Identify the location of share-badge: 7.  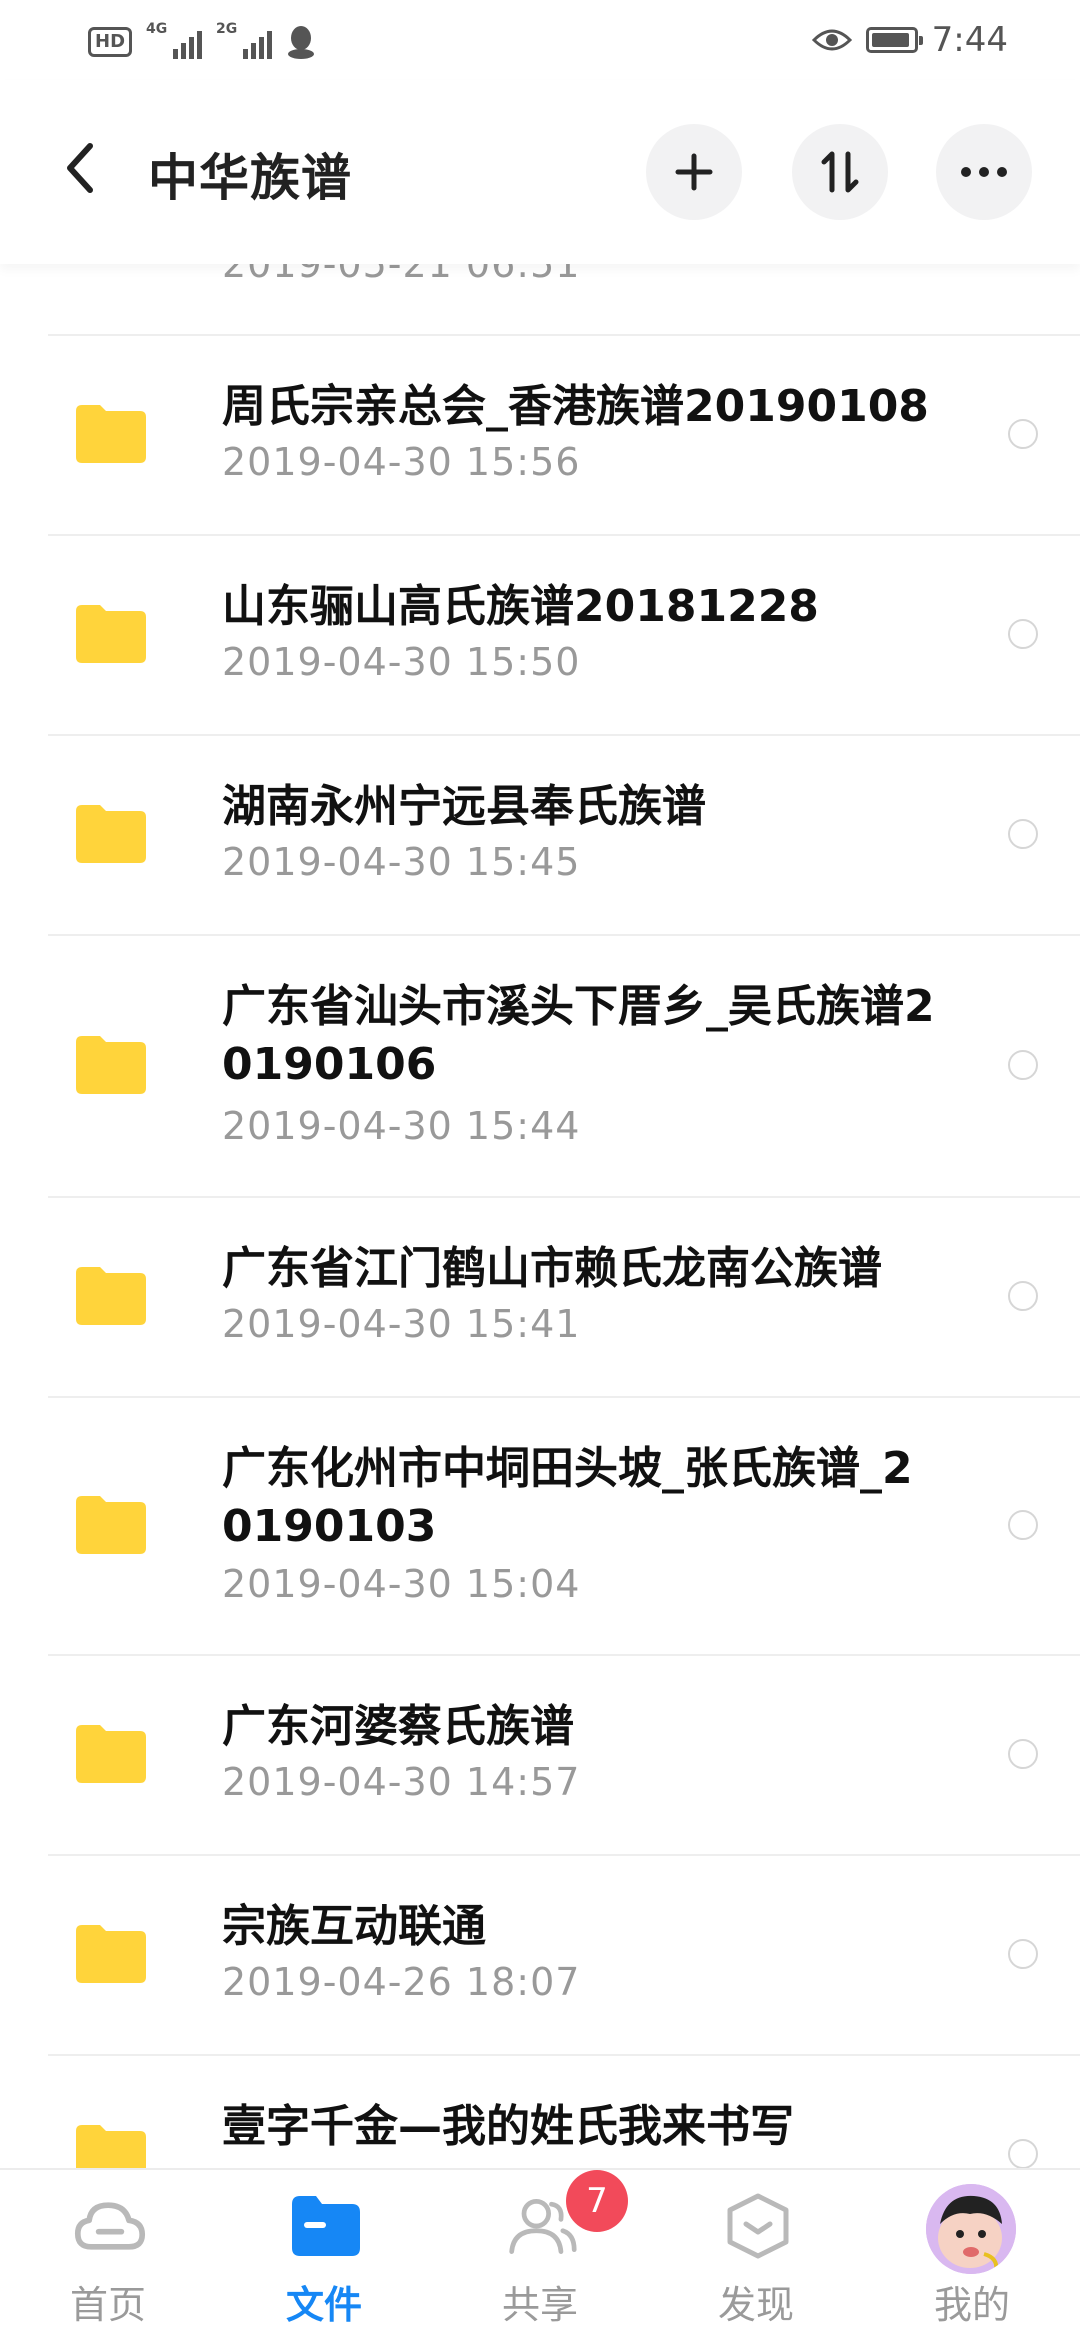
(597, 2201).